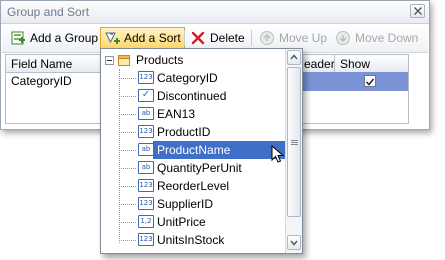  What do you see at coordinates (160, 60) in the screenshot?
I see `tree-root-label: Products` at bounding box center [160, 60].